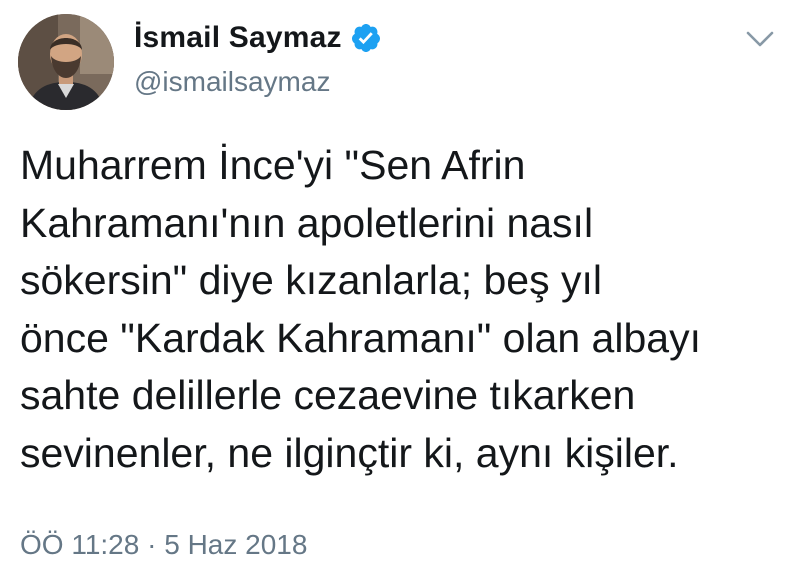 The image size is (800, 575). Describe the element at coordinates (311, 280) in the screenshot. I see `tweet-text-line: sökersin" diye kızanlarla; beş yıl` at that location.